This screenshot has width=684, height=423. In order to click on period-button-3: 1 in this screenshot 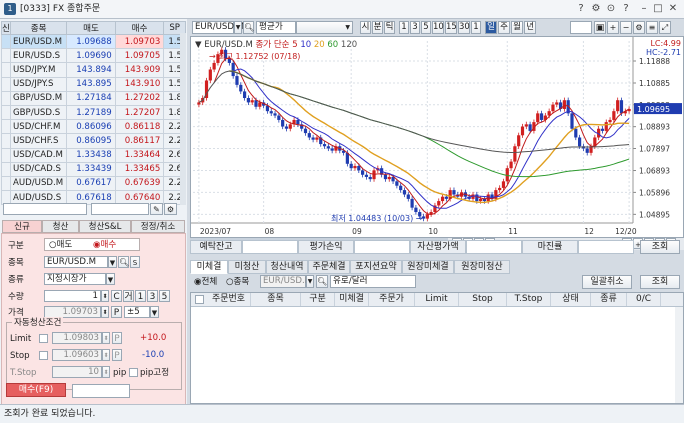, I will do `click(404, 27)`.